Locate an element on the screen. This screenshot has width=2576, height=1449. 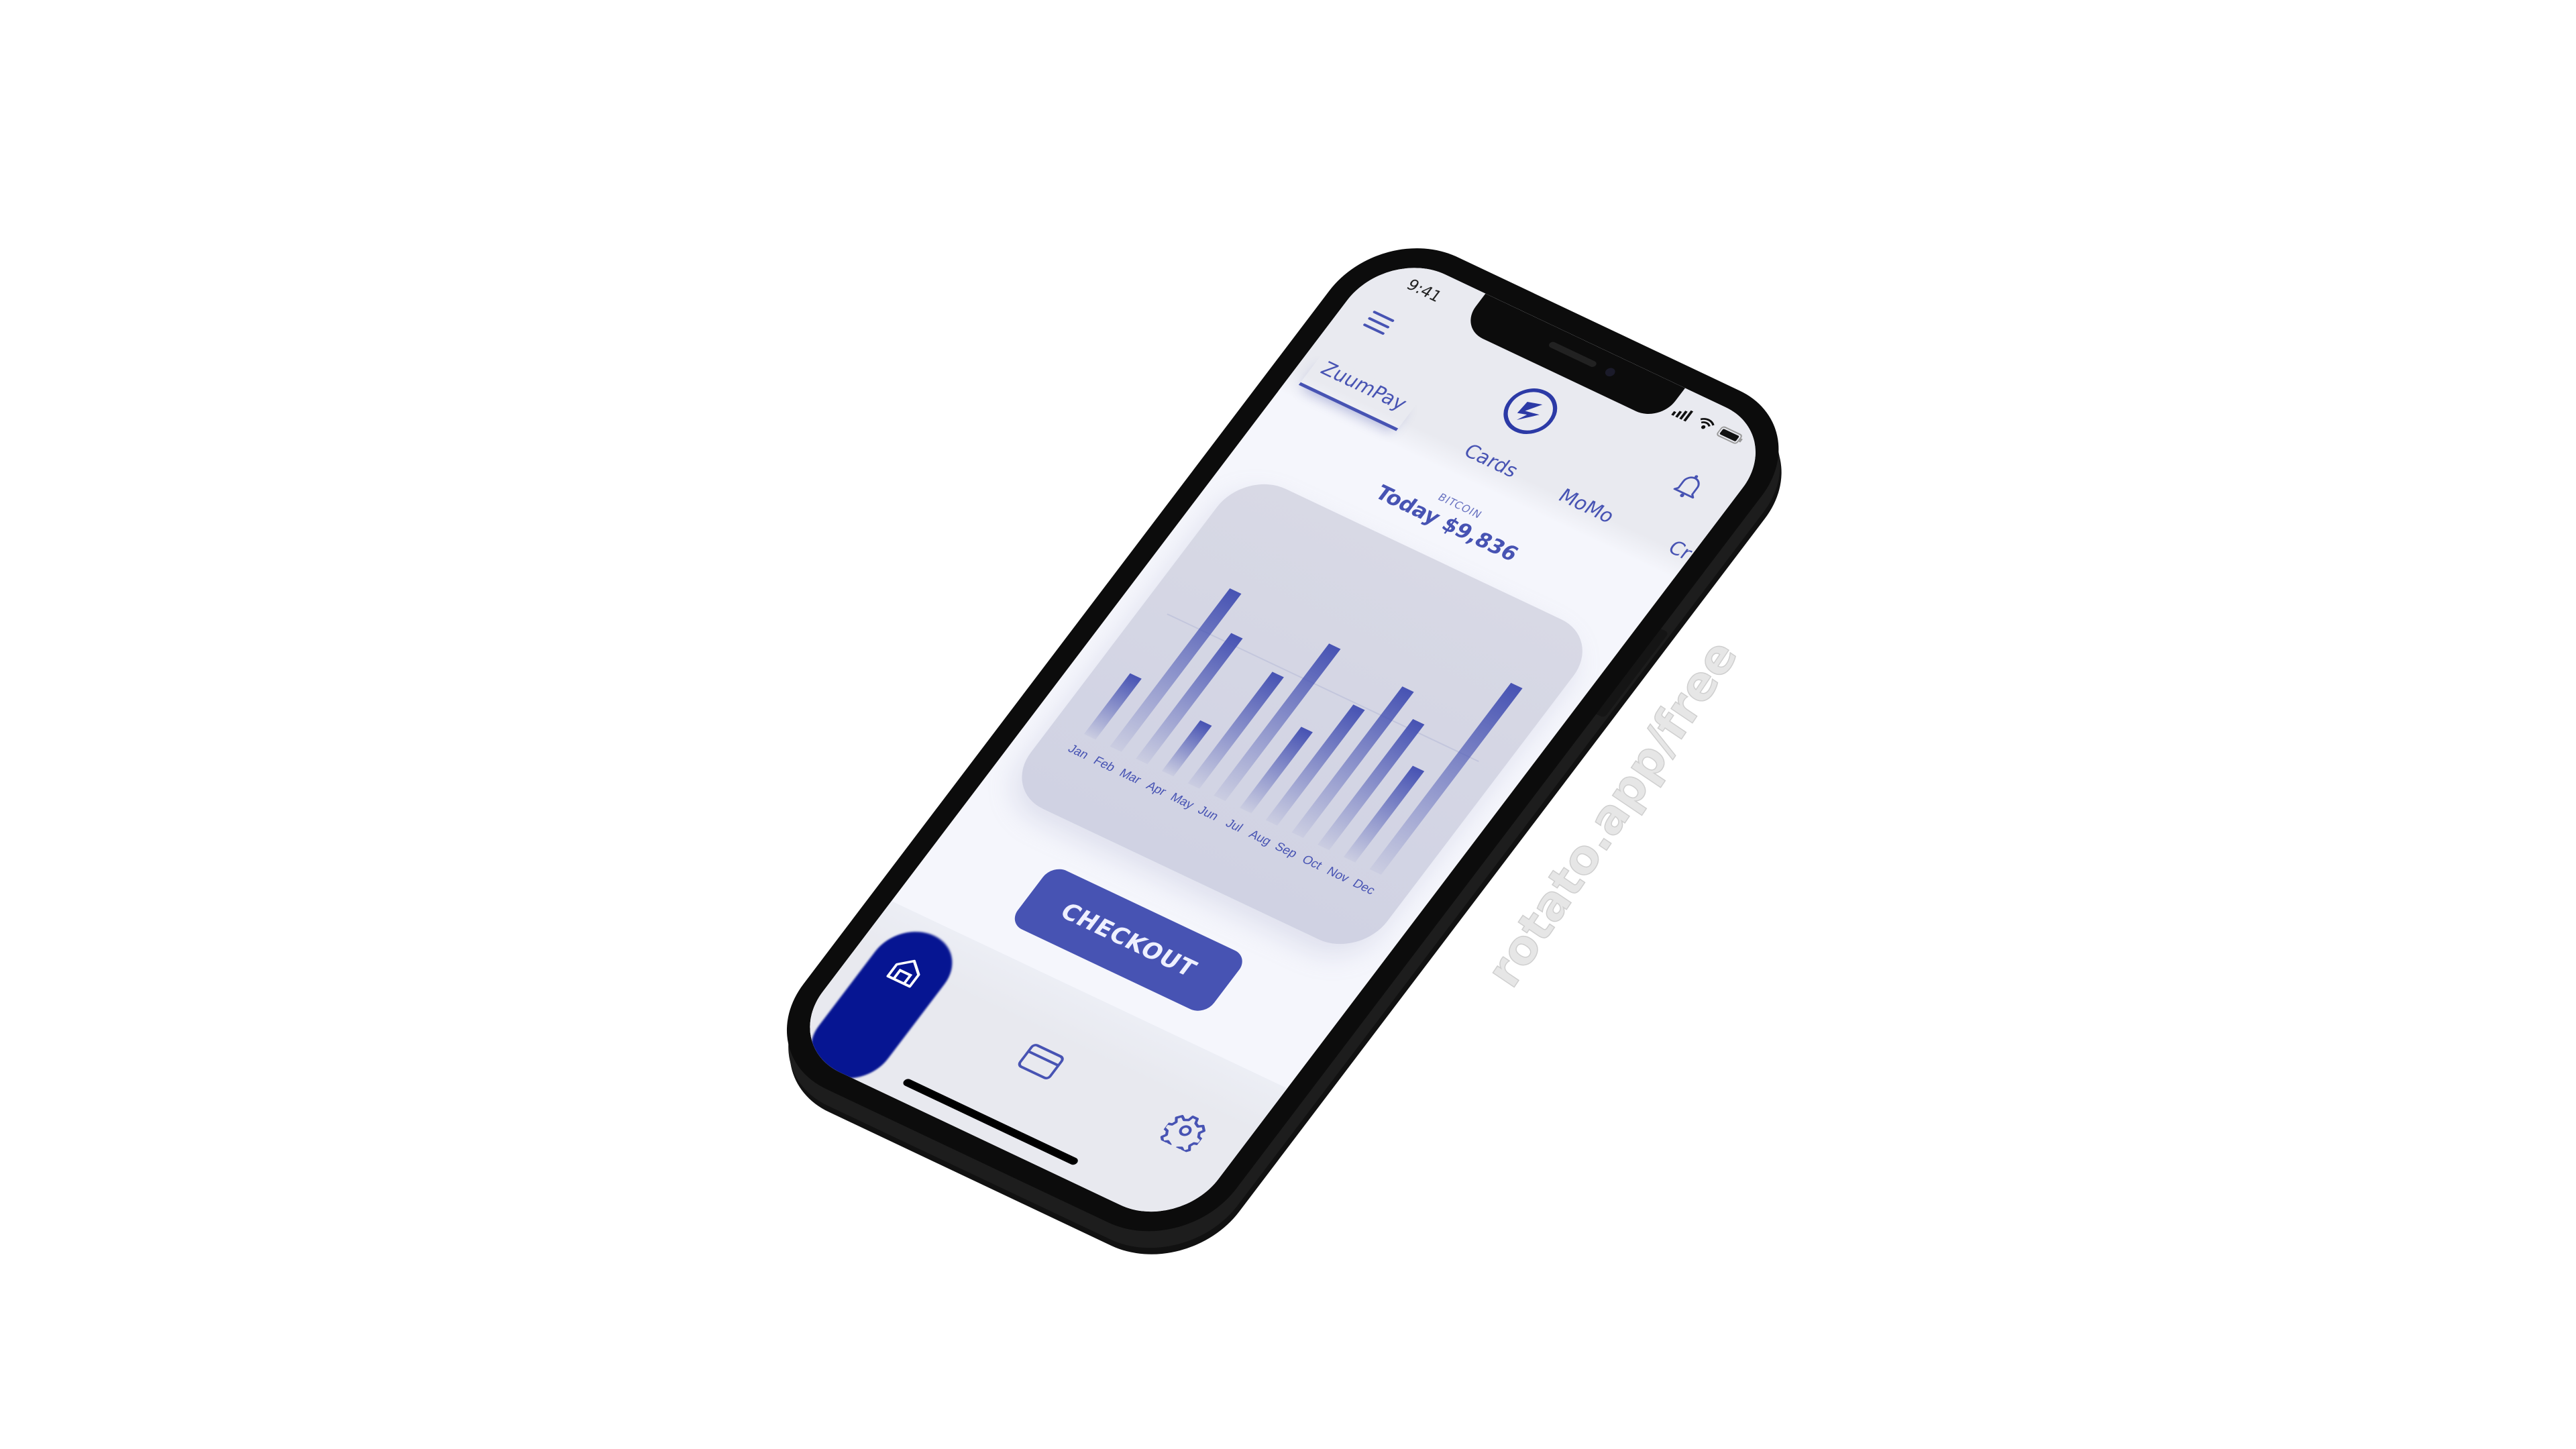
x-tick-label: Apr is located at coordinates (1156, 788).